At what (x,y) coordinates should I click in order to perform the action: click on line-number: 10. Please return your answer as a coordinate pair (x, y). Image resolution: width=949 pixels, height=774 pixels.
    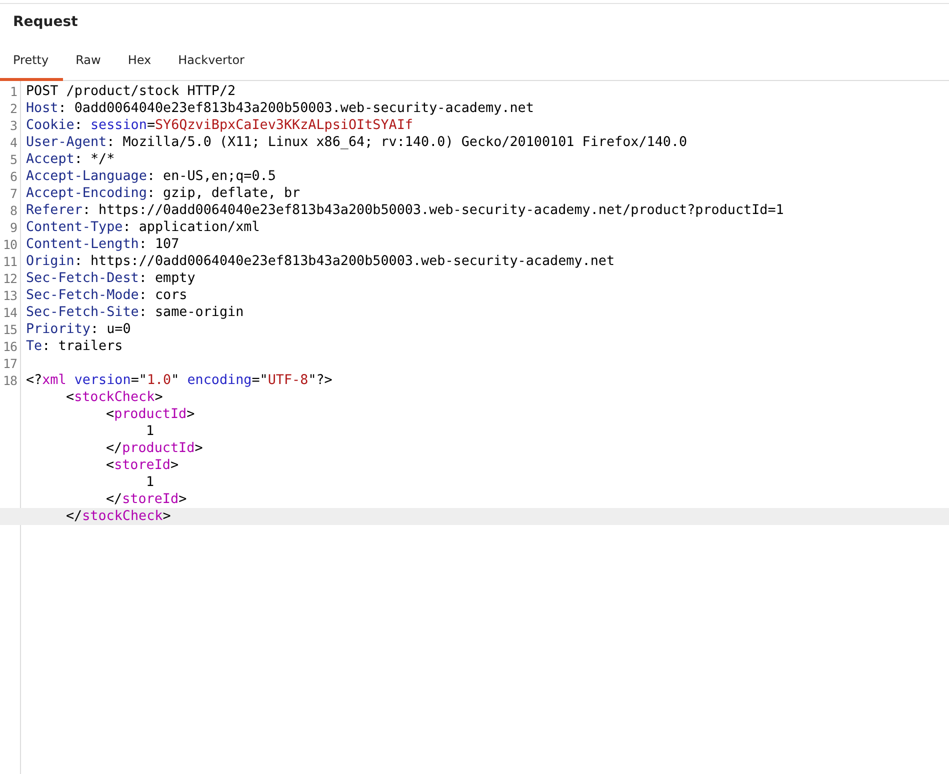
    Looking at the image, I should click on (9, 244).